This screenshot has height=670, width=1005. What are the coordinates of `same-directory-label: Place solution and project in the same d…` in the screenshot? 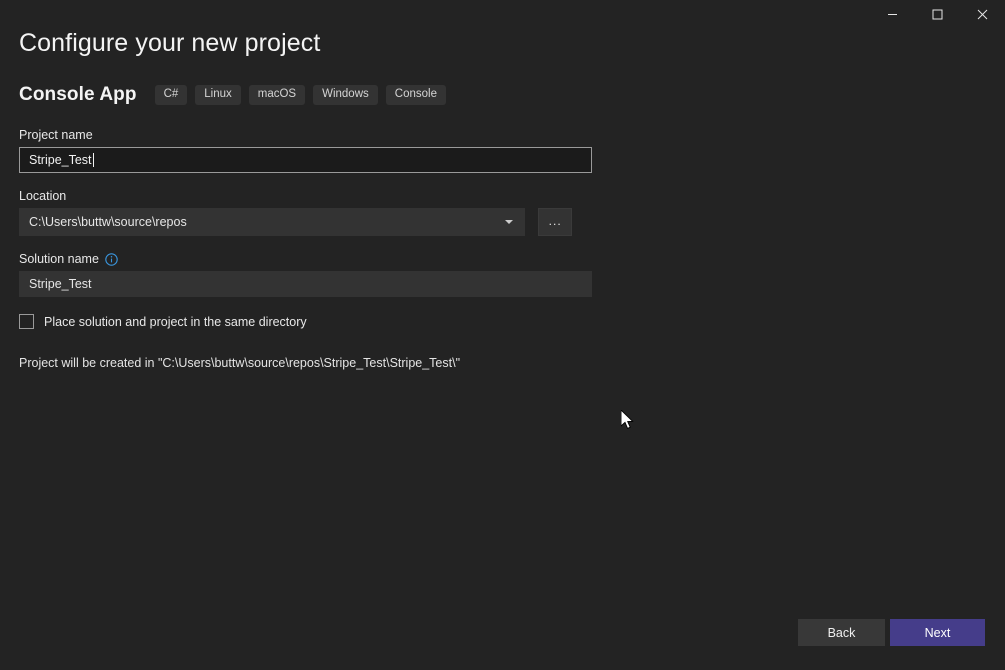 It's located at (175, 321).